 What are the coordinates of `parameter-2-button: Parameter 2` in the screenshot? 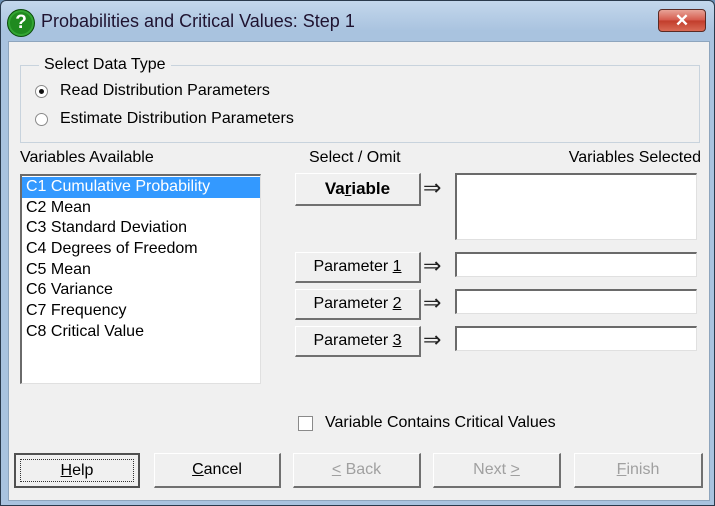 It's located at (358, 304).